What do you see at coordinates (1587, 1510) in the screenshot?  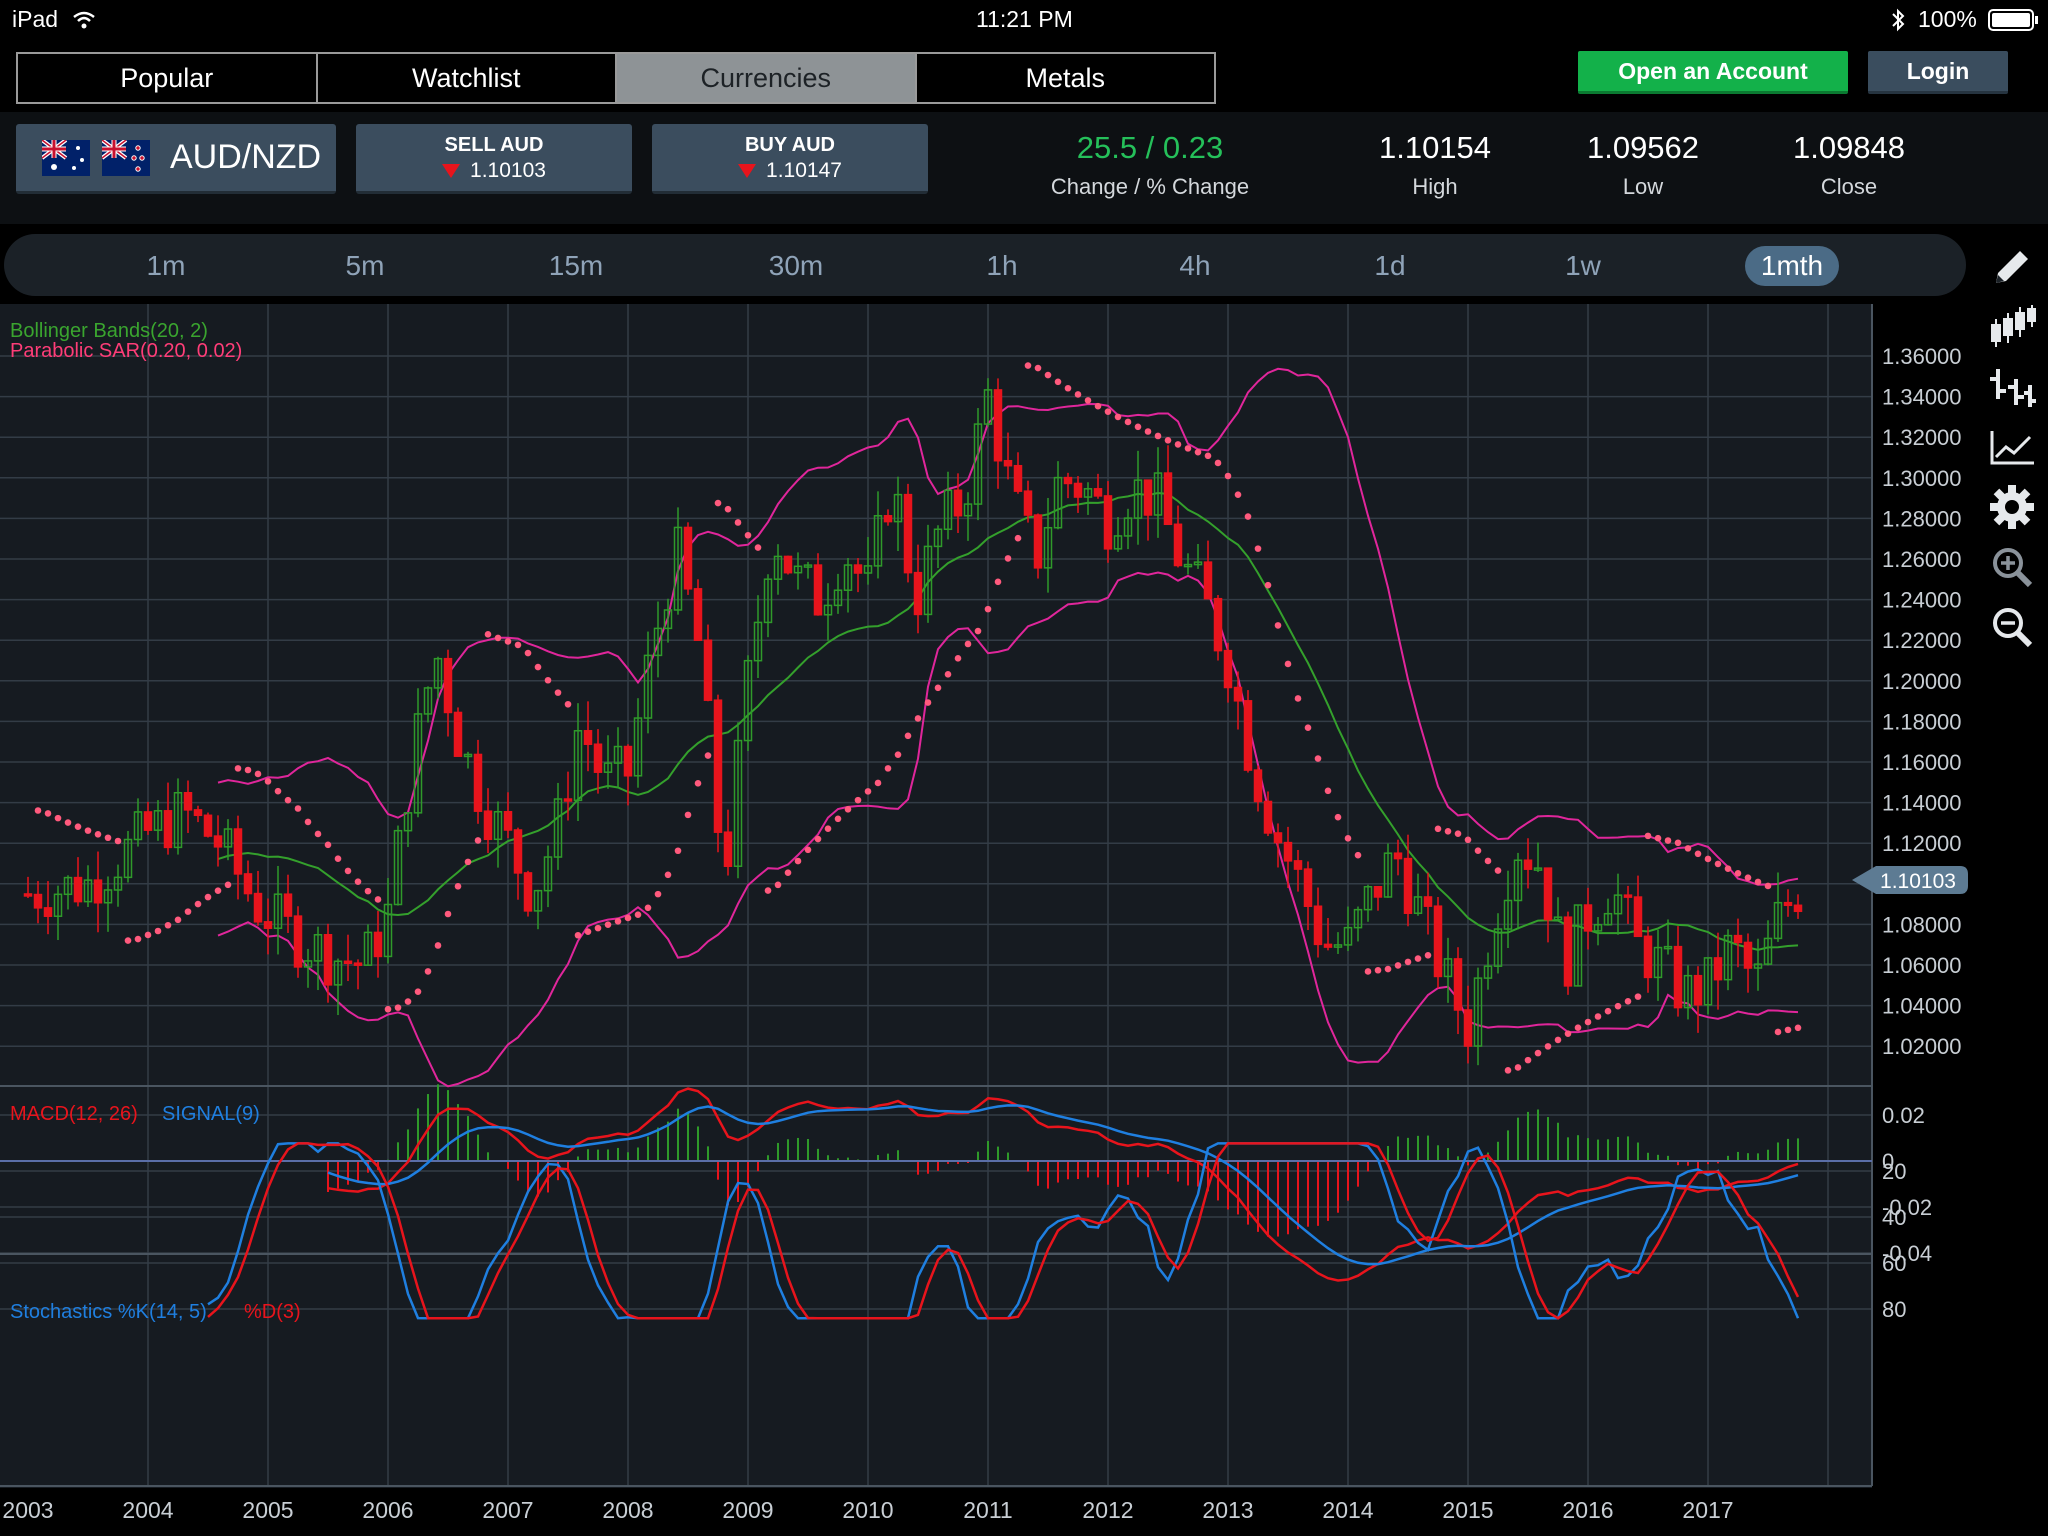 I see `year-tick-label: 2016` at bounding box center [1587, 1510].